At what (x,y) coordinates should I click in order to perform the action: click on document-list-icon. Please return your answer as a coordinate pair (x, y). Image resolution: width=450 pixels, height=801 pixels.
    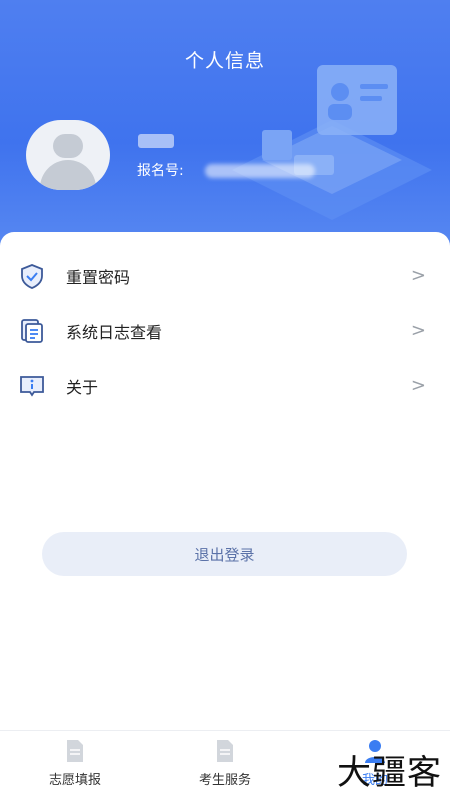
    Looking at the image, I should click on (32, 330).